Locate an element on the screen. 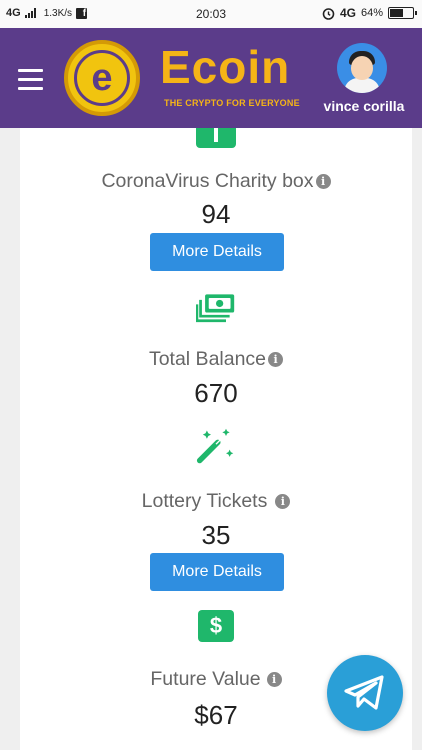 The width and height of the screenshot is (422, 750). money-stack-icon is located at coordinates (216, 308).